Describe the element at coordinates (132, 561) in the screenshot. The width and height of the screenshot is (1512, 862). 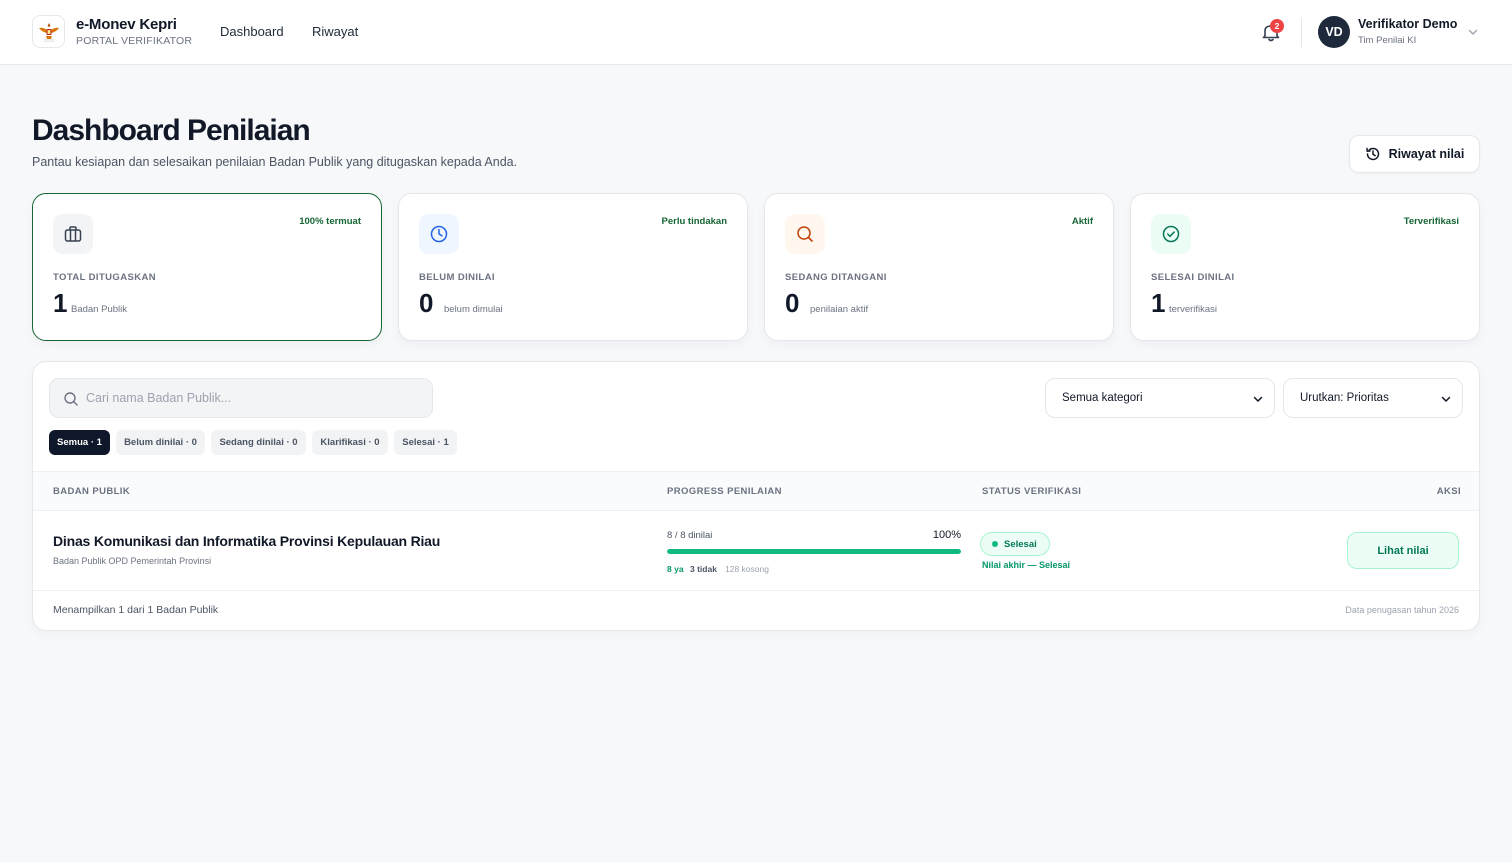
I see `badan-publik-category: Badan Publik OPD Pemerintah Provinsi` at that location.